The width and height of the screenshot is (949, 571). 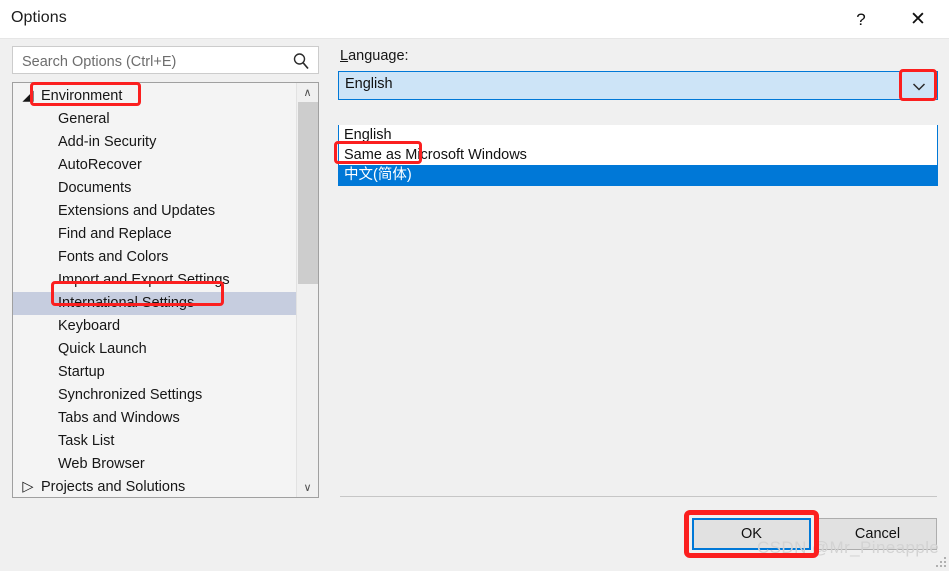 I want to click on tree-item-label: Import and Export Settings, so click(x=144, y=280).